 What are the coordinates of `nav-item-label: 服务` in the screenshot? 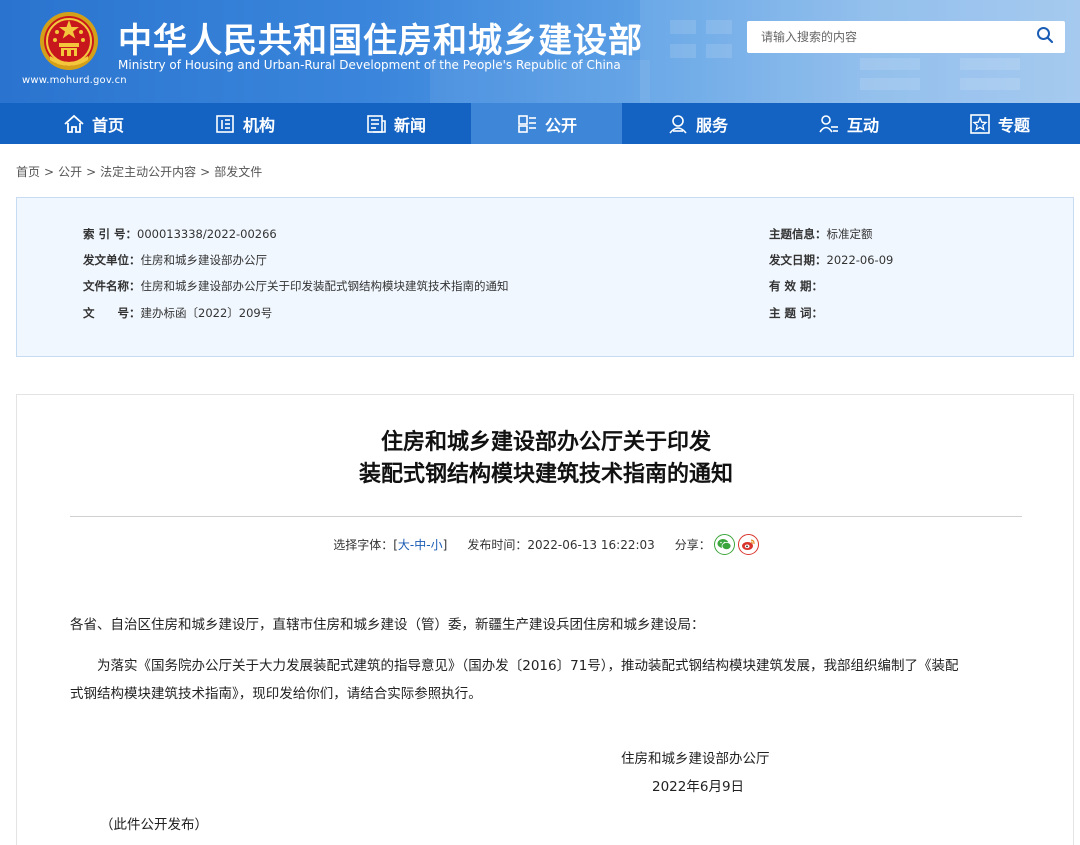 It's located at (711, 125).